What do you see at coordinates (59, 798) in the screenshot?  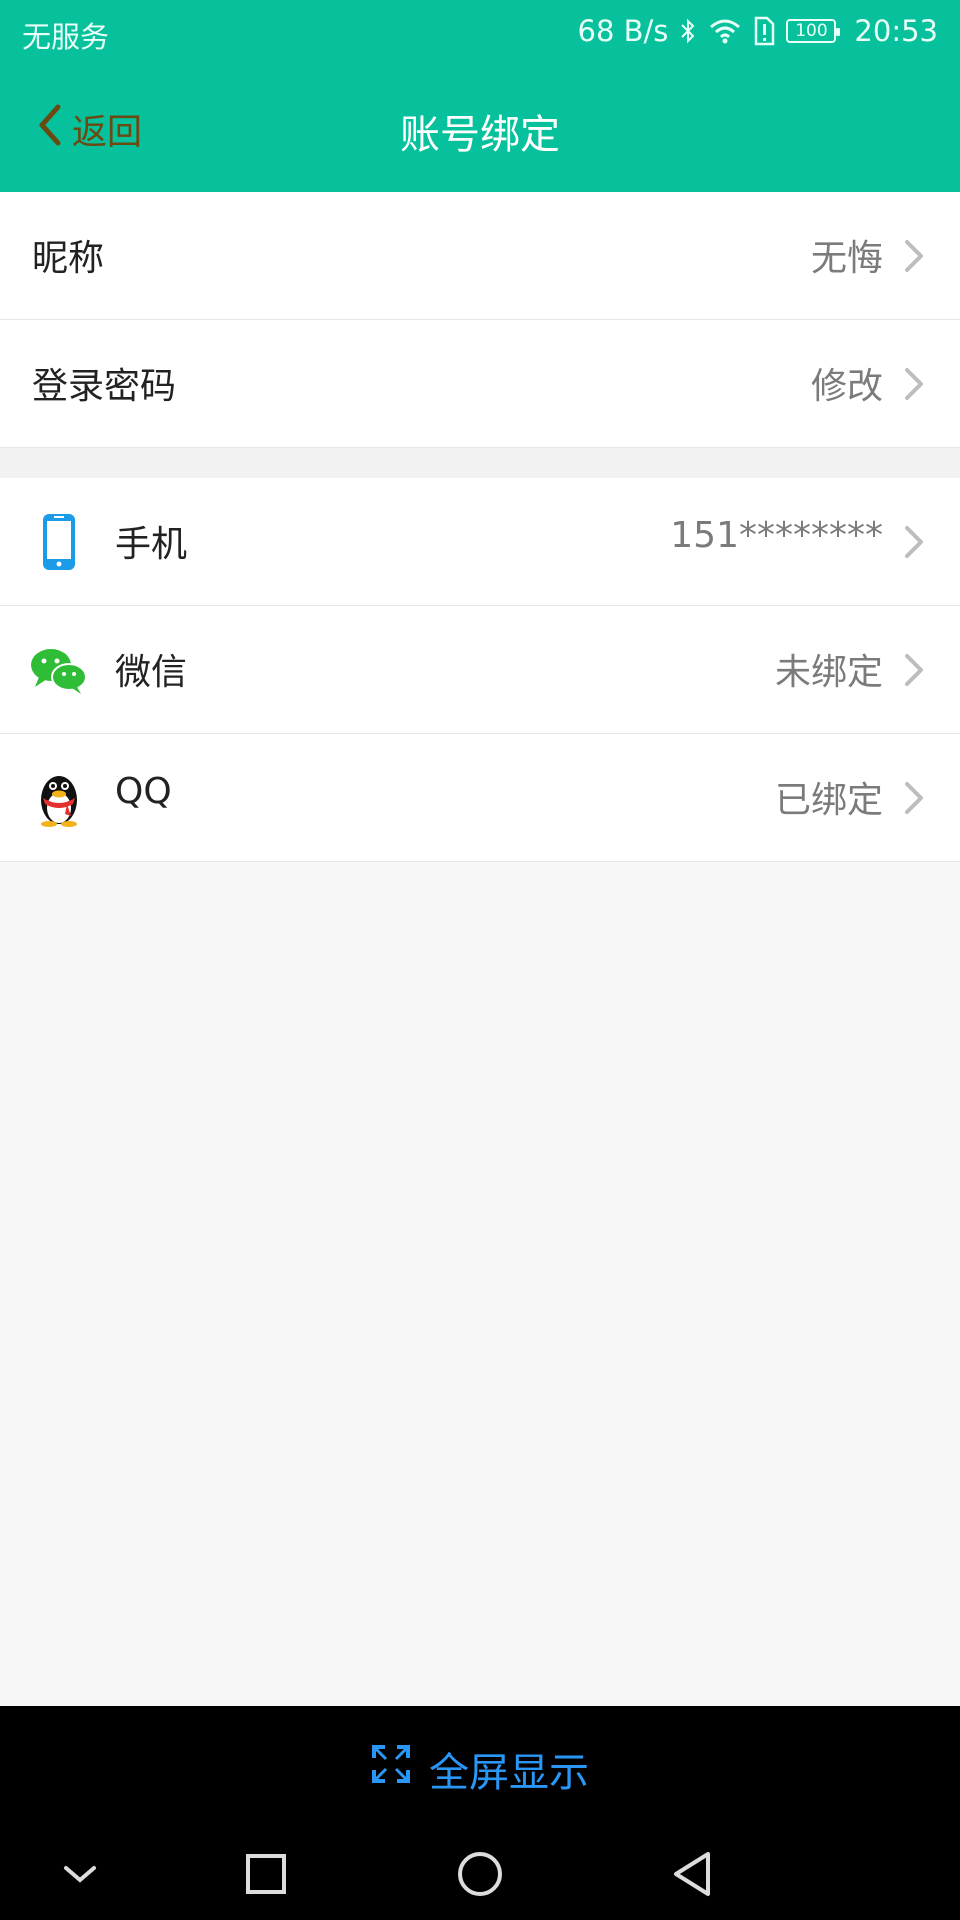 I see `qq-icon` at bounding box center [59, 798].